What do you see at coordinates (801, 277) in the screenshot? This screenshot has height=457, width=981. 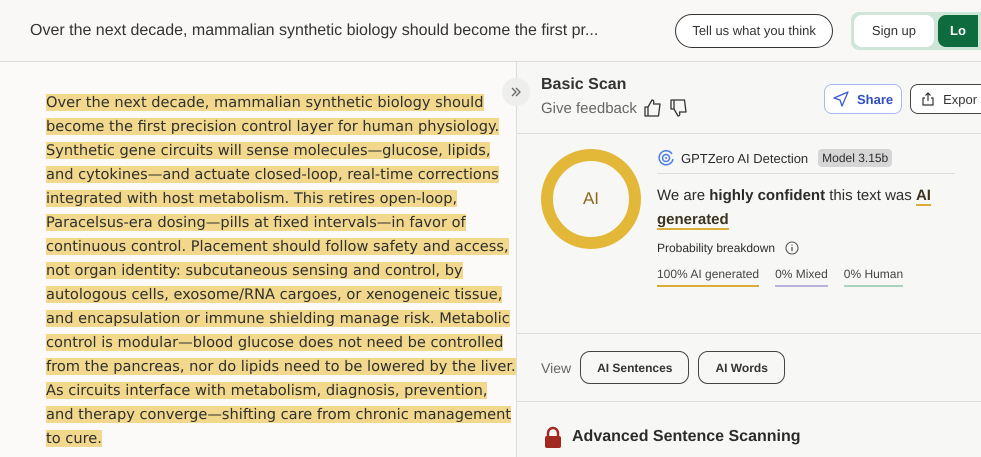 I see `probability-item: 0% Mixed` at bounding box center [801, 277].